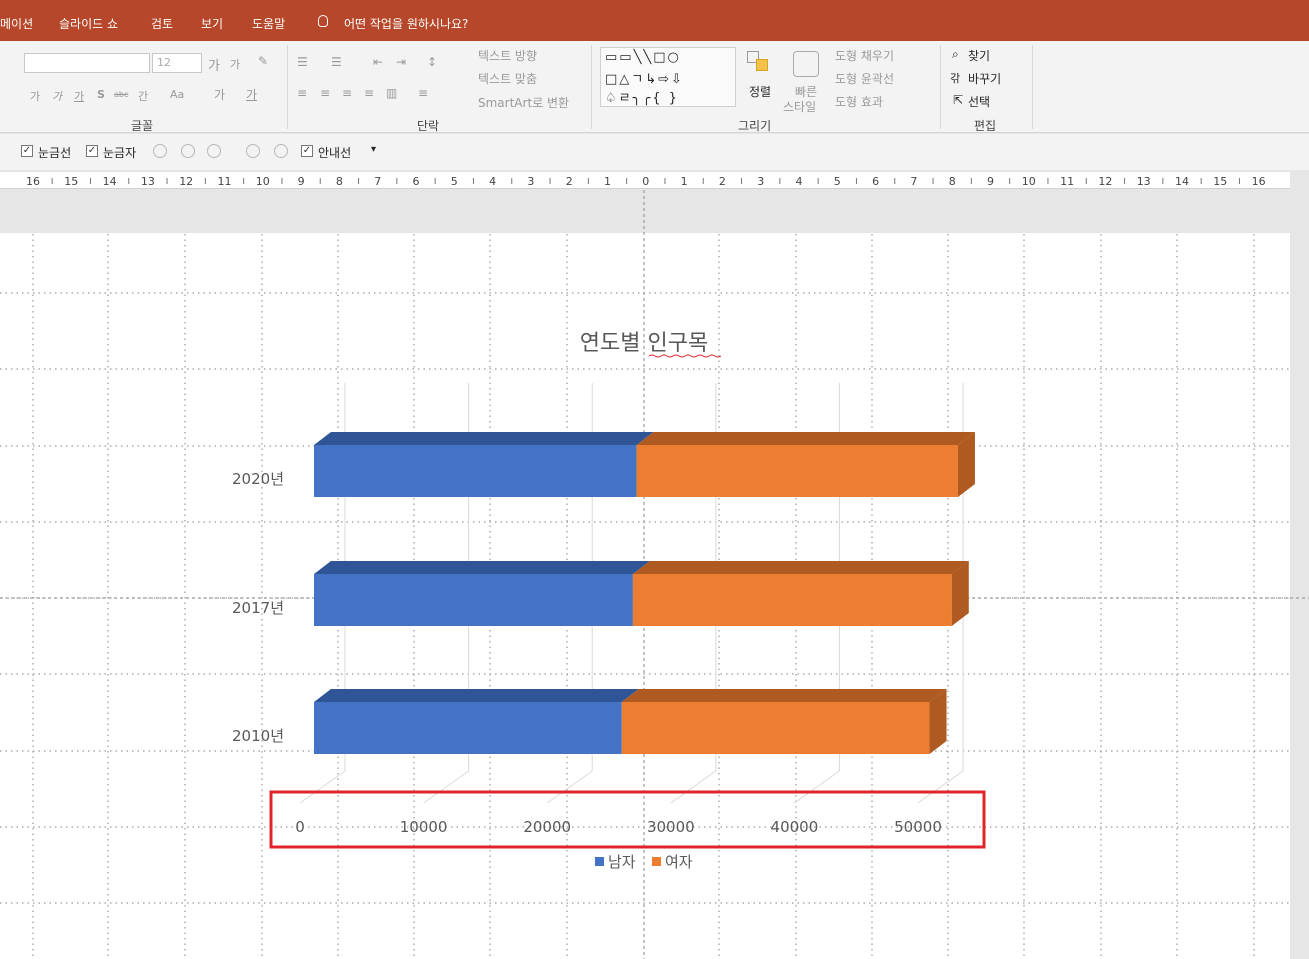 Image resolution: width=1309 pixels, height=959 pixels. What do you see at coordinates (300, 827) in the screenshot?
I see `x-tick-label: 0` at bounding box center [300, 827].